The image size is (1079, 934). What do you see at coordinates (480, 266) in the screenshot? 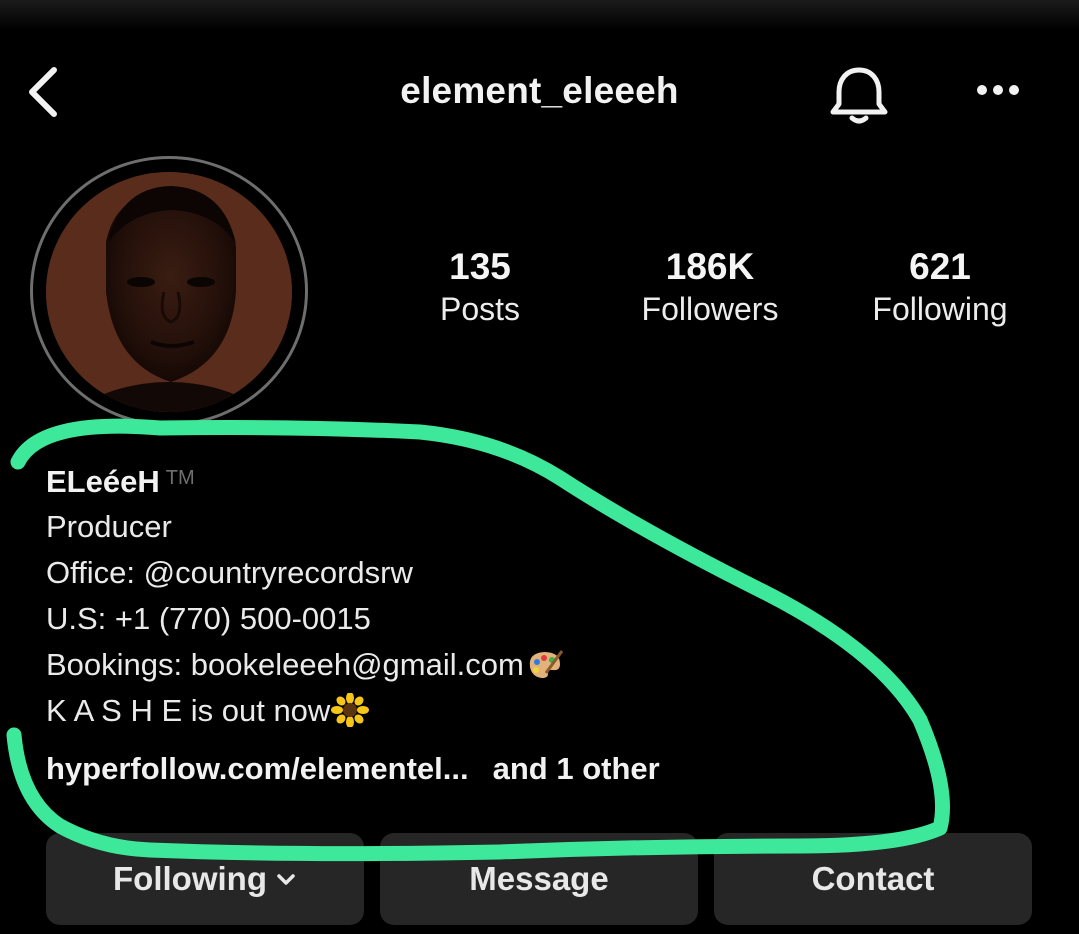
I see `posts-count: 135` at bounding box center [480, 266].